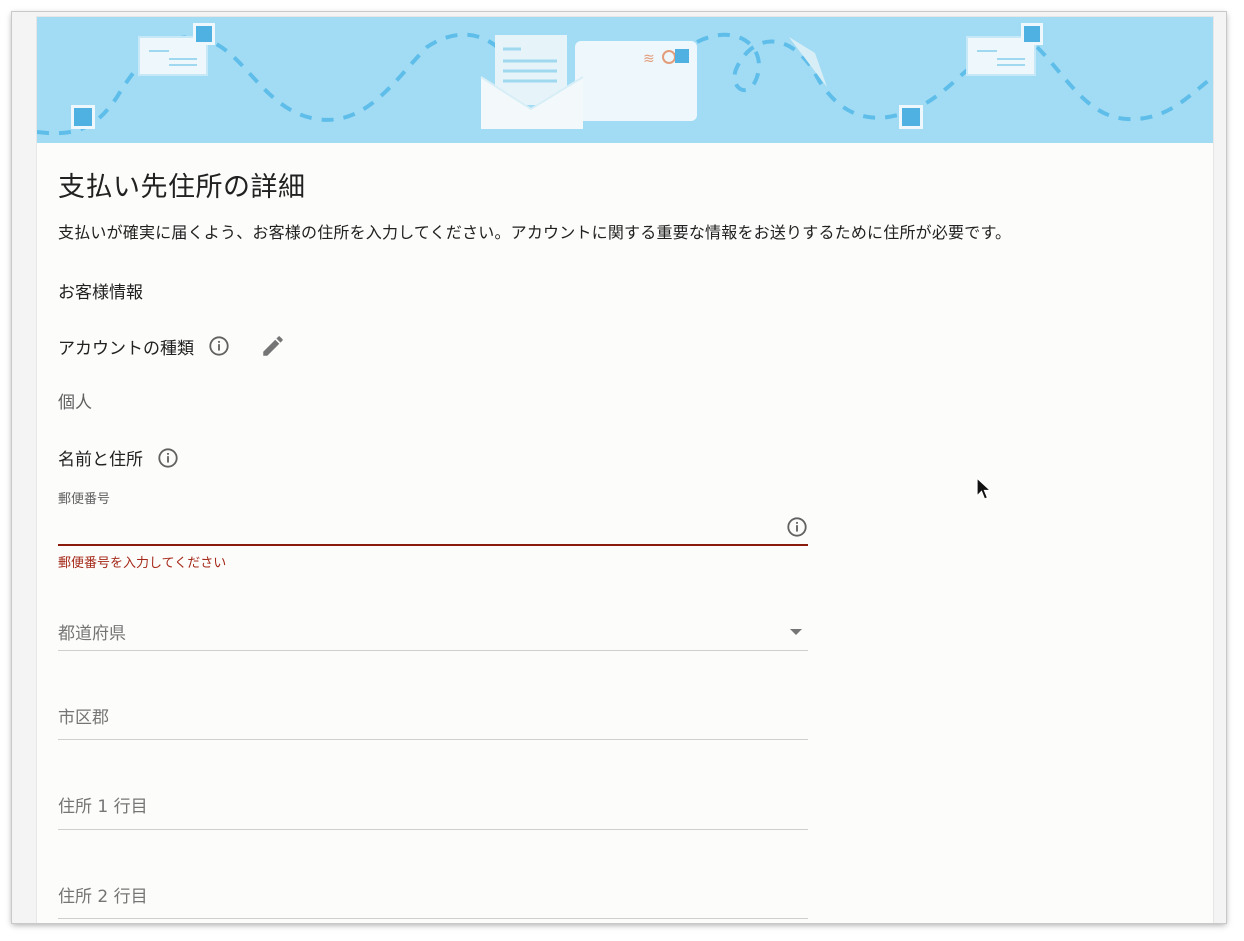 Image resolution: width=1244 pixels, height=941 pixels. Describe the element at coordinates (433, 628) in the screenshot. I see `prefecture-select: 都道府県` at that location.